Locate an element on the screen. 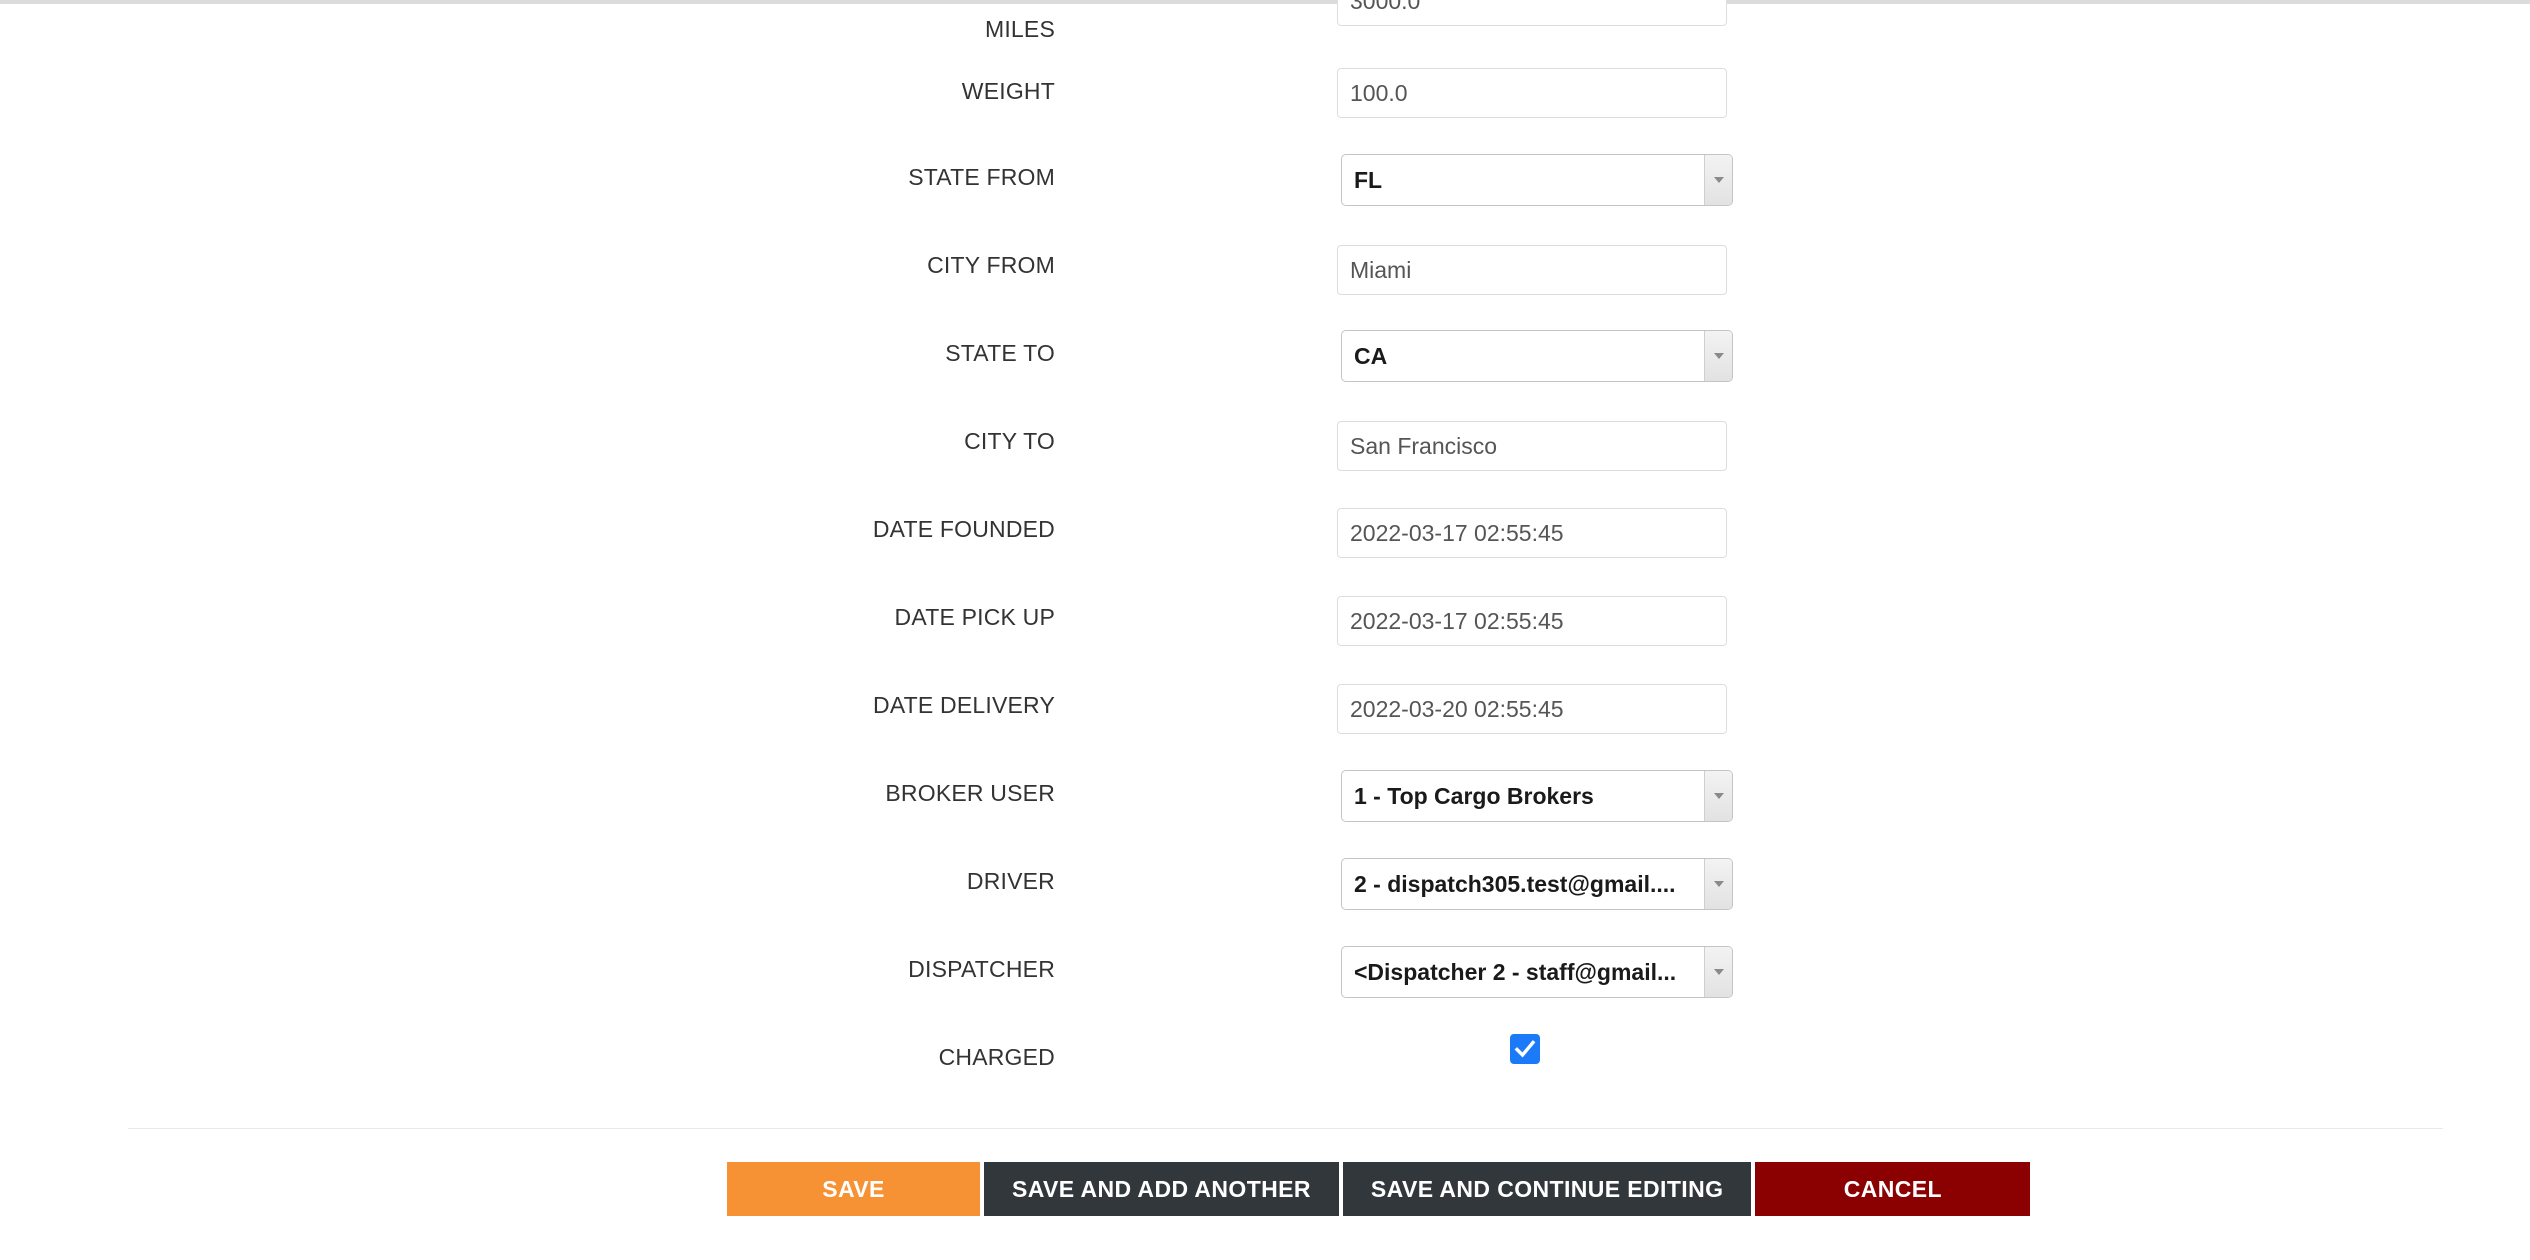 The height and width of the screenshot is (1260, 2530). field-charged is located at coordinates (1525, 1049).